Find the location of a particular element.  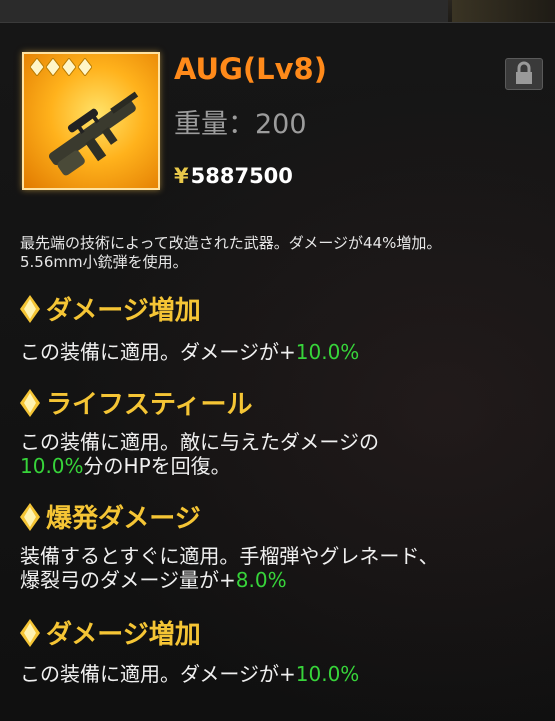

item-price: ¥5887500 is located at coordinates (233, 176).